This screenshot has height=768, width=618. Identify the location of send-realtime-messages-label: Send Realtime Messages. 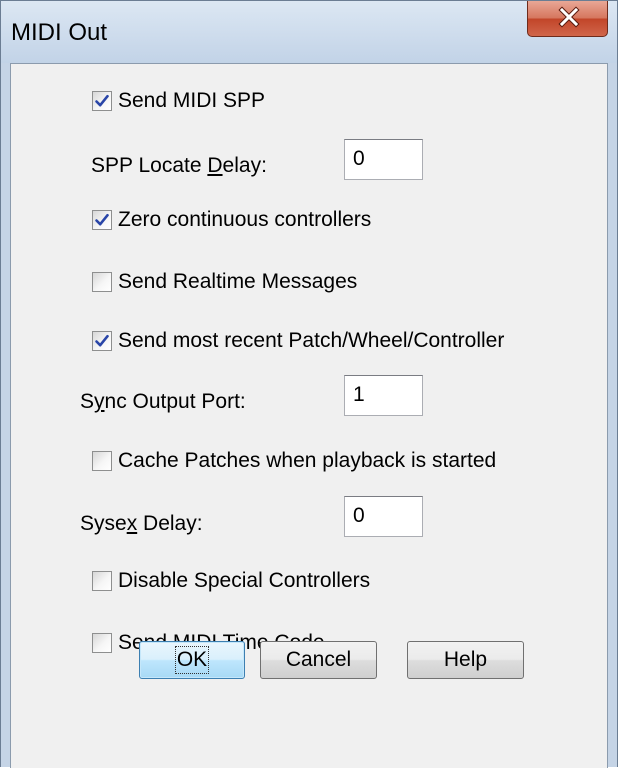
(238, 281).